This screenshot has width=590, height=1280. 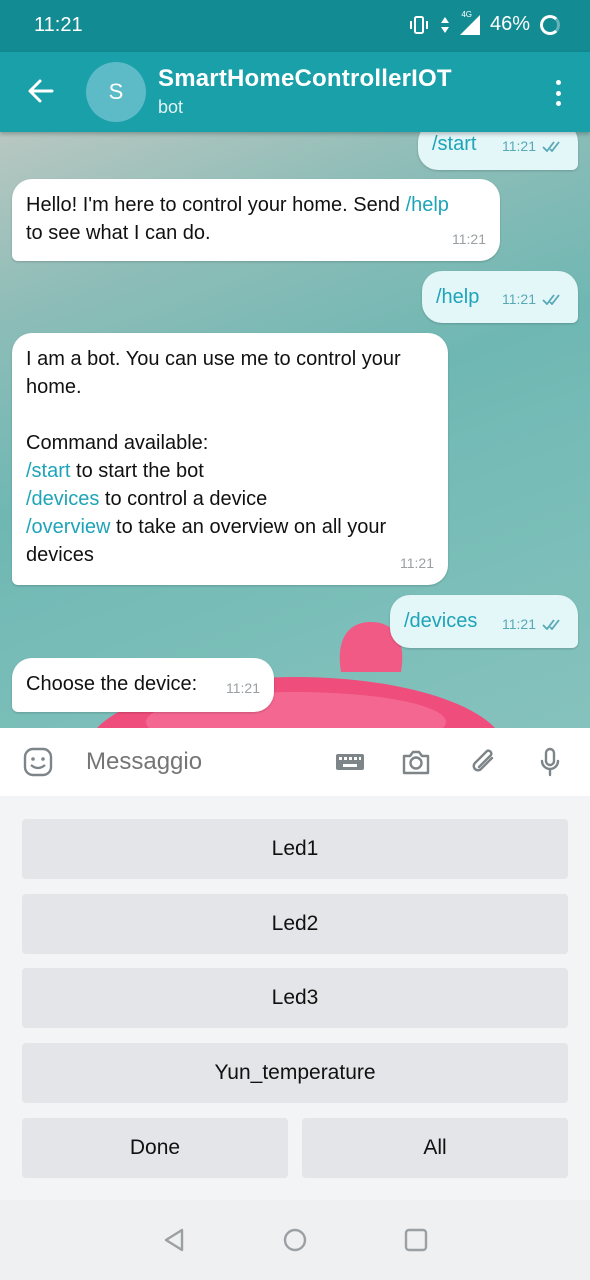 I want to click on keyboard-button-led2: Led2, so click(x=295, y=924).